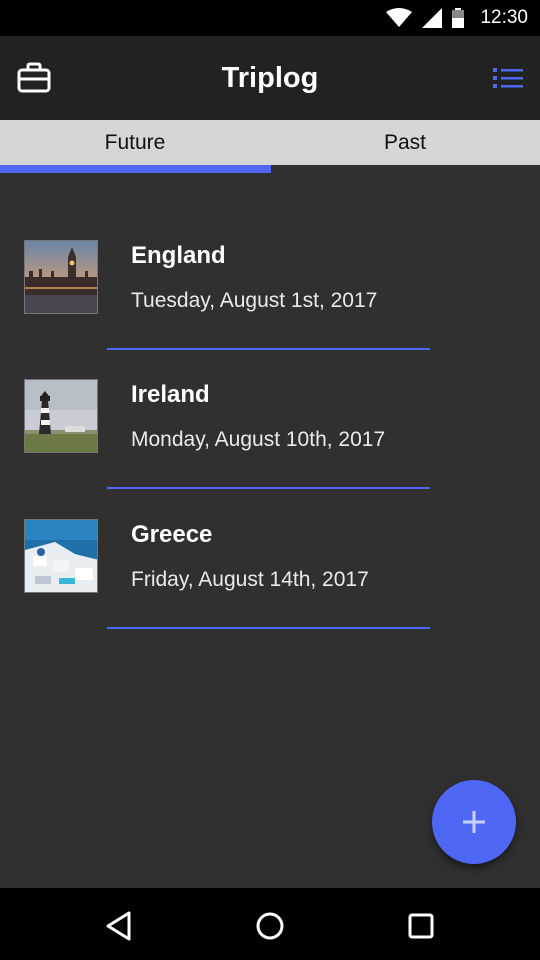 This screenshot has height=960, width=540. What do you see at coordinates (178, 255) in the screenshot?
I see `trip-name: England` at bounding box center [178, 255].